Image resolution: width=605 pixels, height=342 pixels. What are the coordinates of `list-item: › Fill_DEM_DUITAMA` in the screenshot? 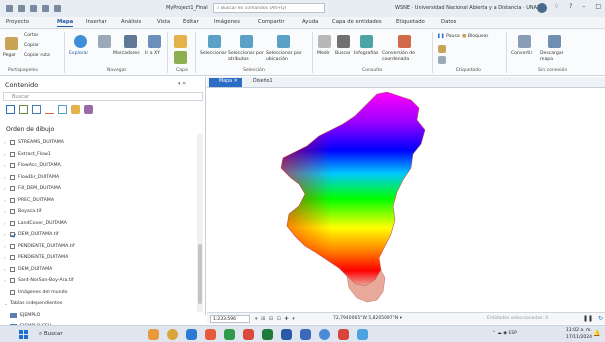 It's located at (100, 189).